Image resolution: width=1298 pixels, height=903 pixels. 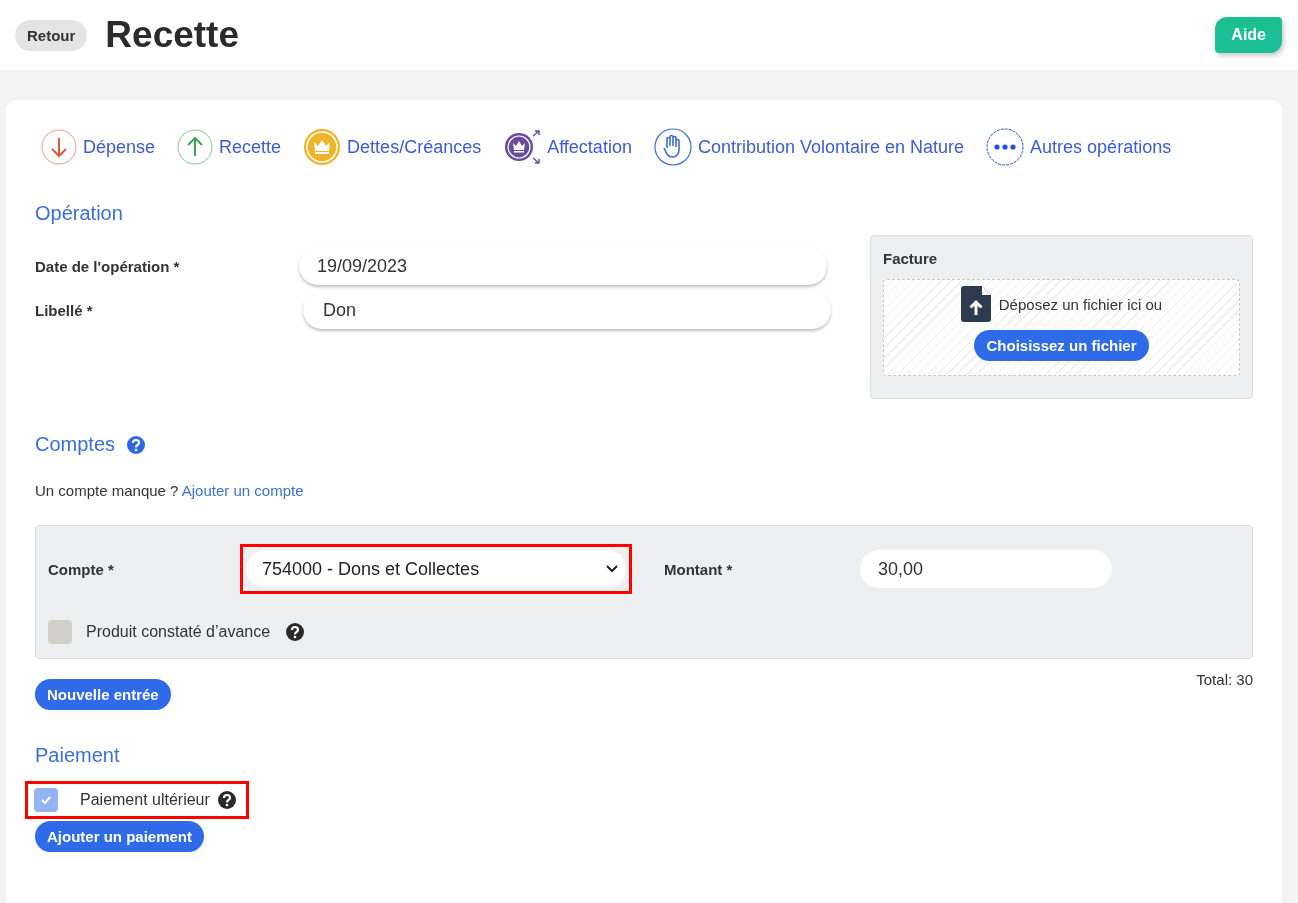 I want to click on text-field: 19/09/2023, so click(x=563, y=266).